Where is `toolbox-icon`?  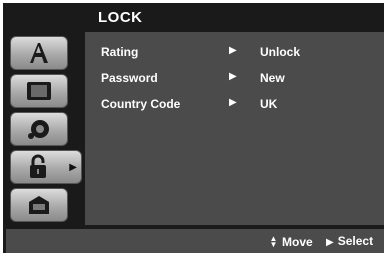 toolbox-icon is located at coordinates (39, 205).